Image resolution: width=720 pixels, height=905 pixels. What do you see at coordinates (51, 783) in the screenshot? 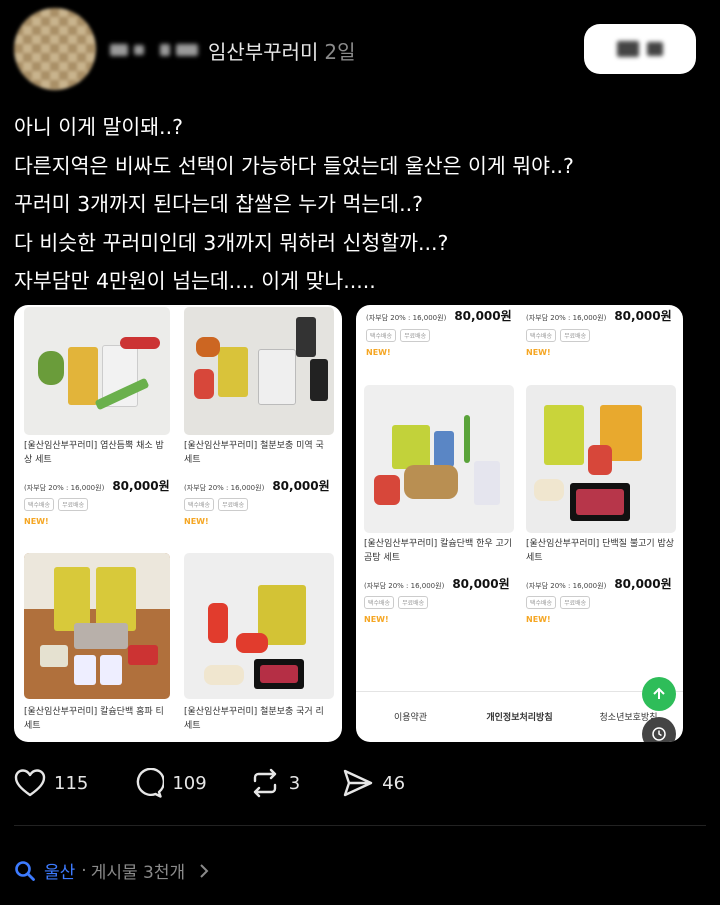
I see `like-button: 115` at bounding box center [51, 783].